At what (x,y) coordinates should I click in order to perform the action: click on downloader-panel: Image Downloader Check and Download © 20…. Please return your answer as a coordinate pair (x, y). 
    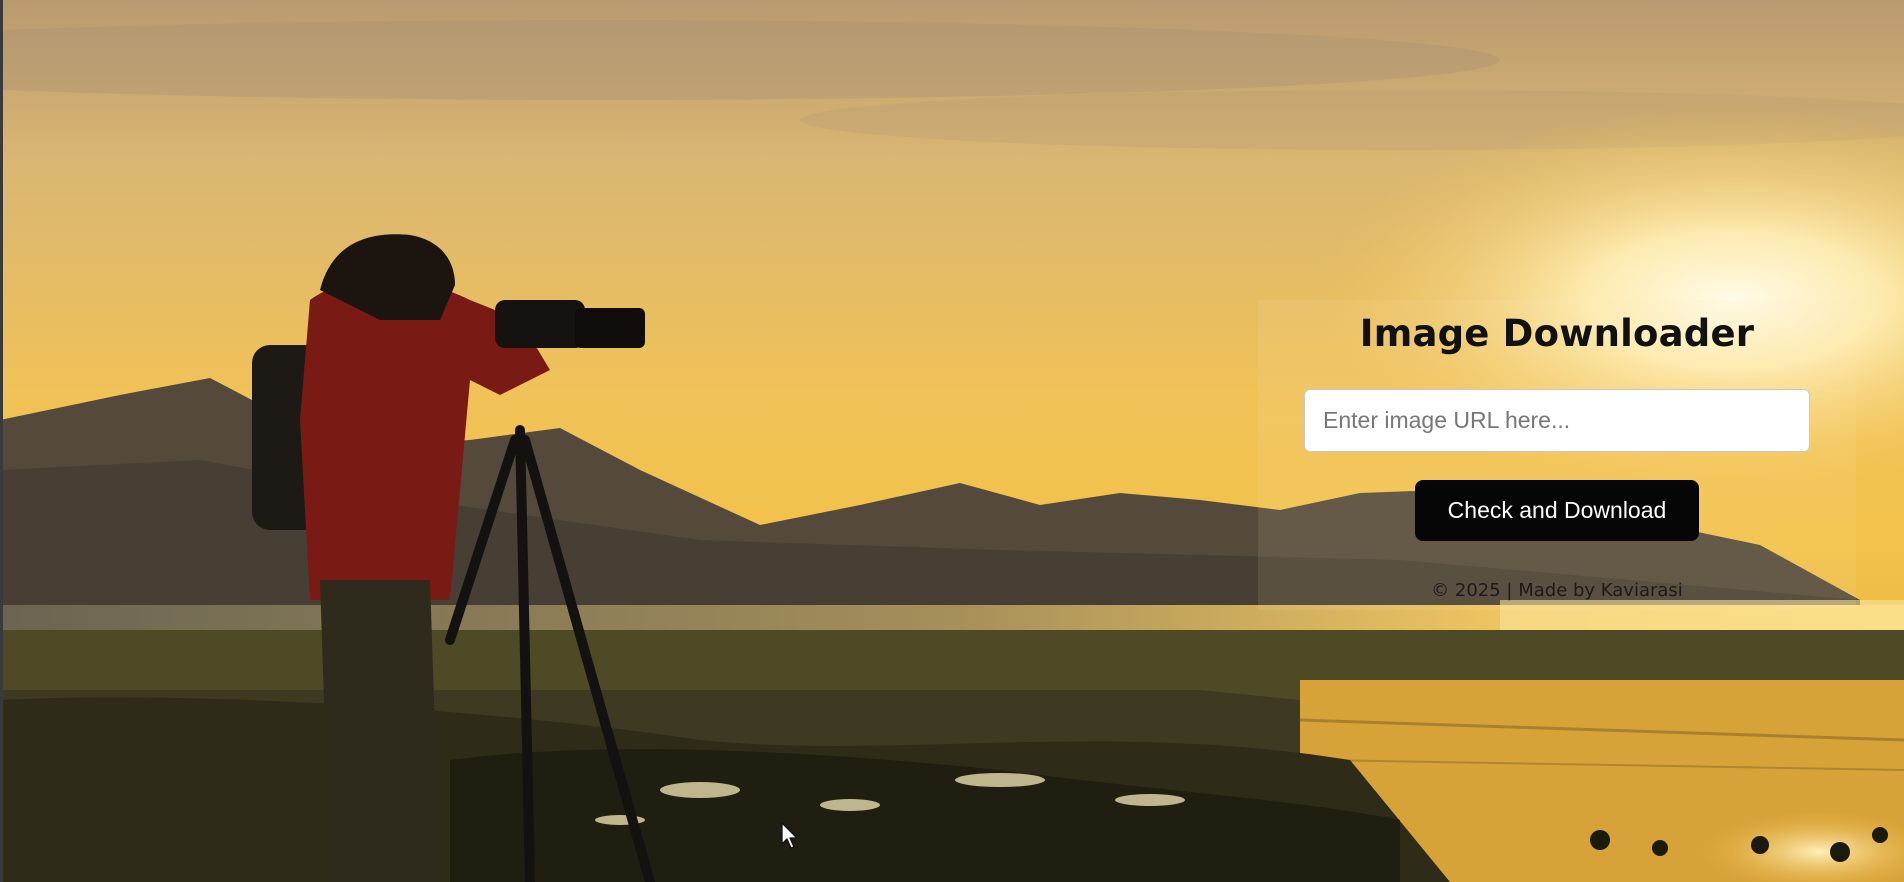
    Looking at the image, I should click on (1557, 455).